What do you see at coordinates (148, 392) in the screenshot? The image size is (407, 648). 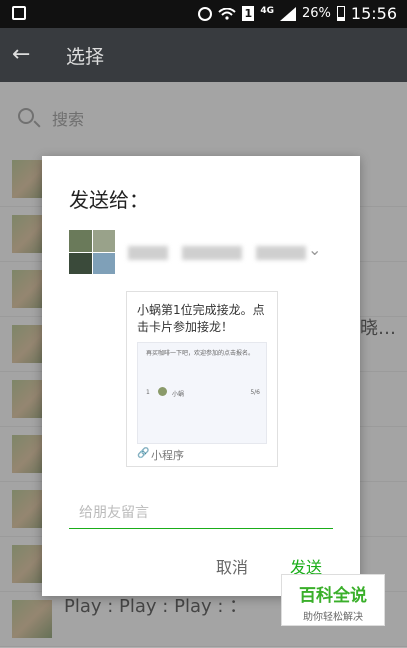 I see `preview-number: 1` at bounding box center [148, 392].